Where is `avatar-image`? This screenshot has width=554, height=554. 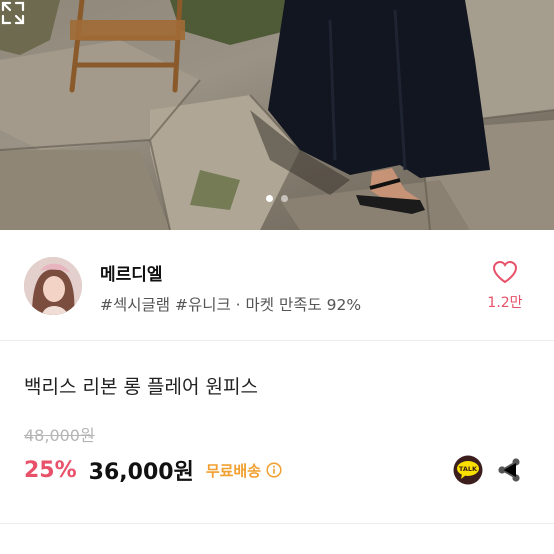 avatar-image is located at coordinates (53, 286).